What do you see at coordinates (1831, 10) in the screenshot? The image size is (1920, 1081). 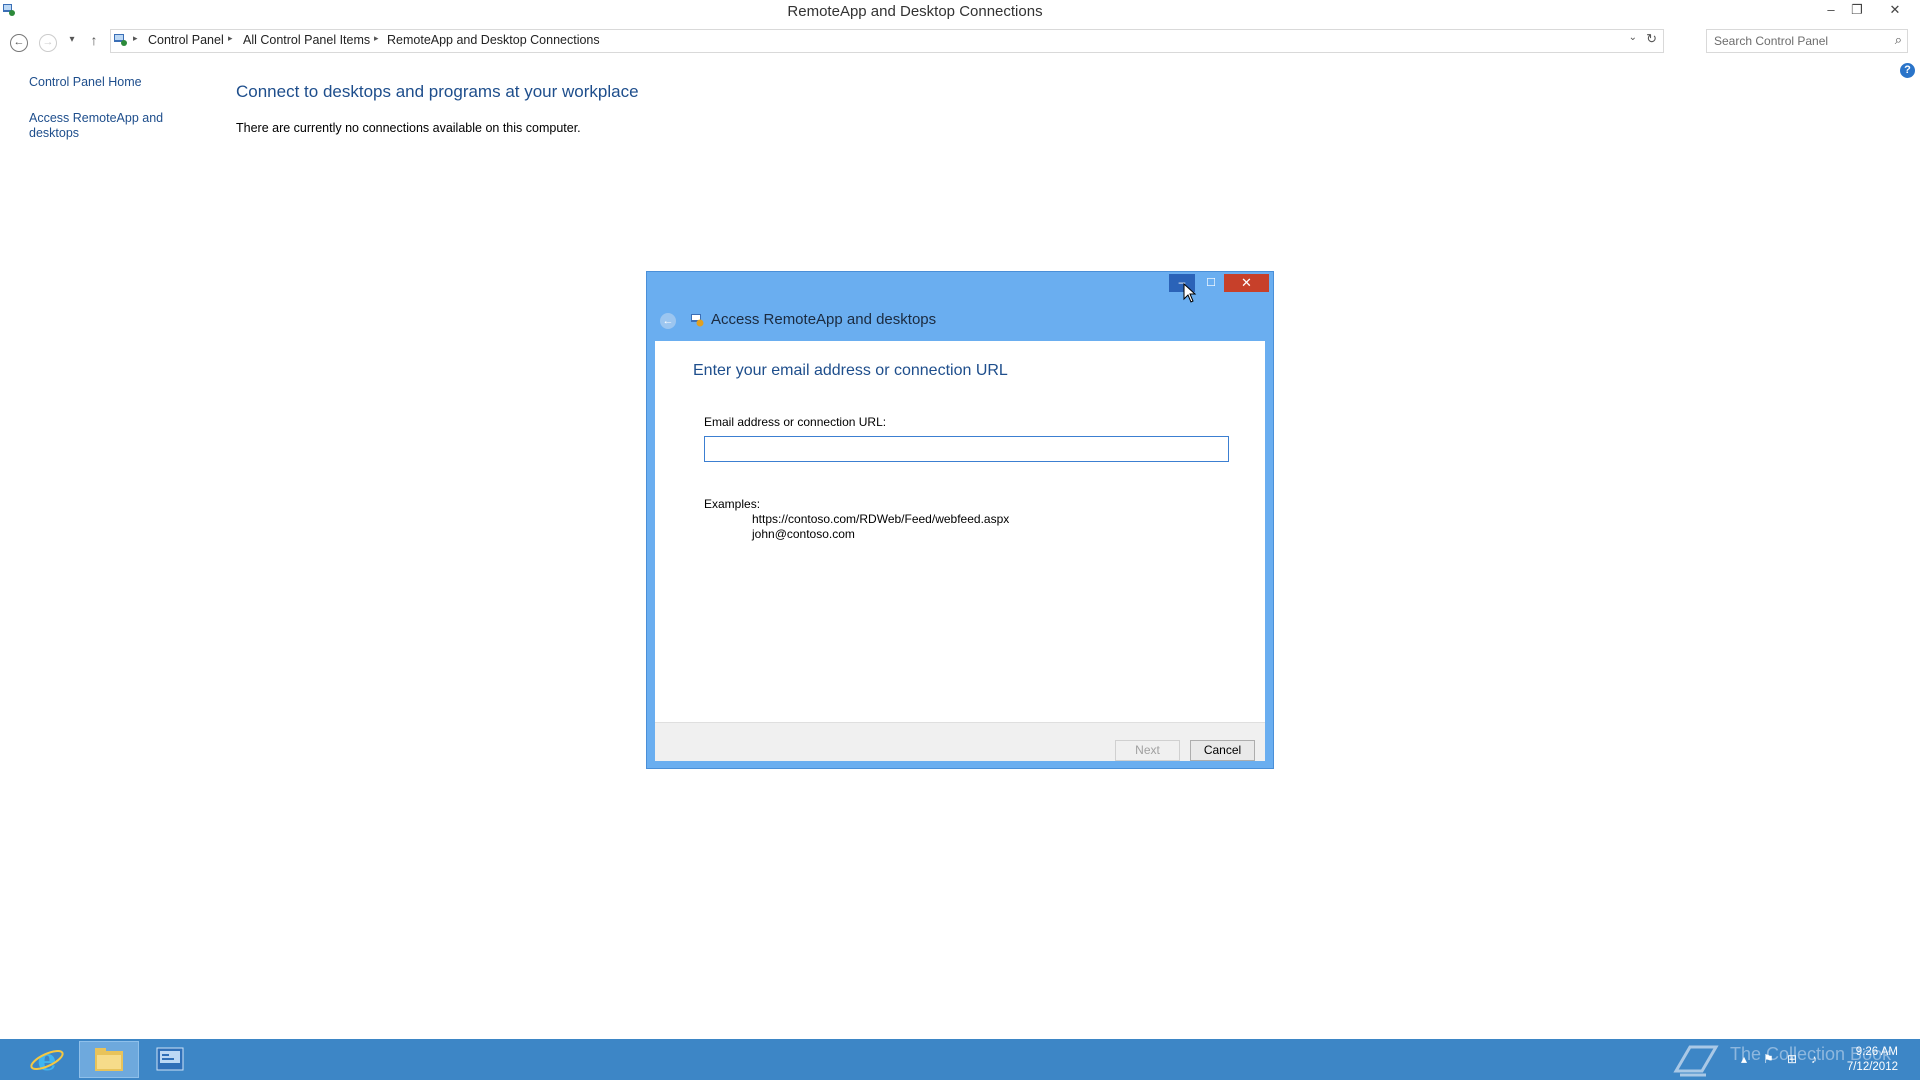 I see `minimize-button: –` at bounding box center [1831, 10].